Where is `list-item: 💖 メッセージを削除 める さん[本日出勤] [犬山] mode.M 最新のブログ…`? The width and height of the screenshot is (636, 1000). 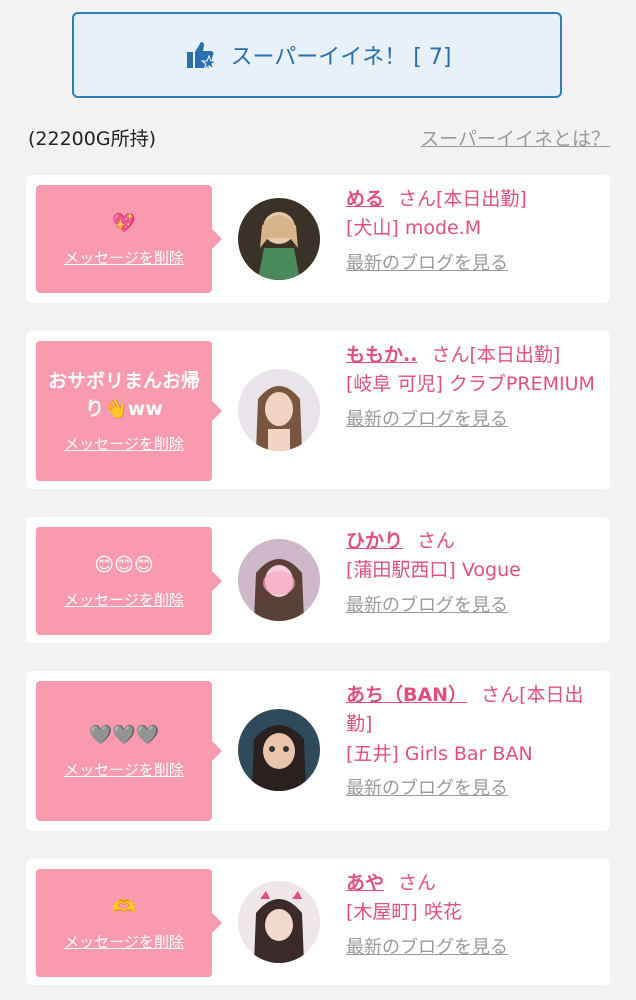 list-item: 💖 メッセージを削除 める さん[本日出勤] [犬山] mode.M 最新のブログ… is located at coordinates (318, 239).